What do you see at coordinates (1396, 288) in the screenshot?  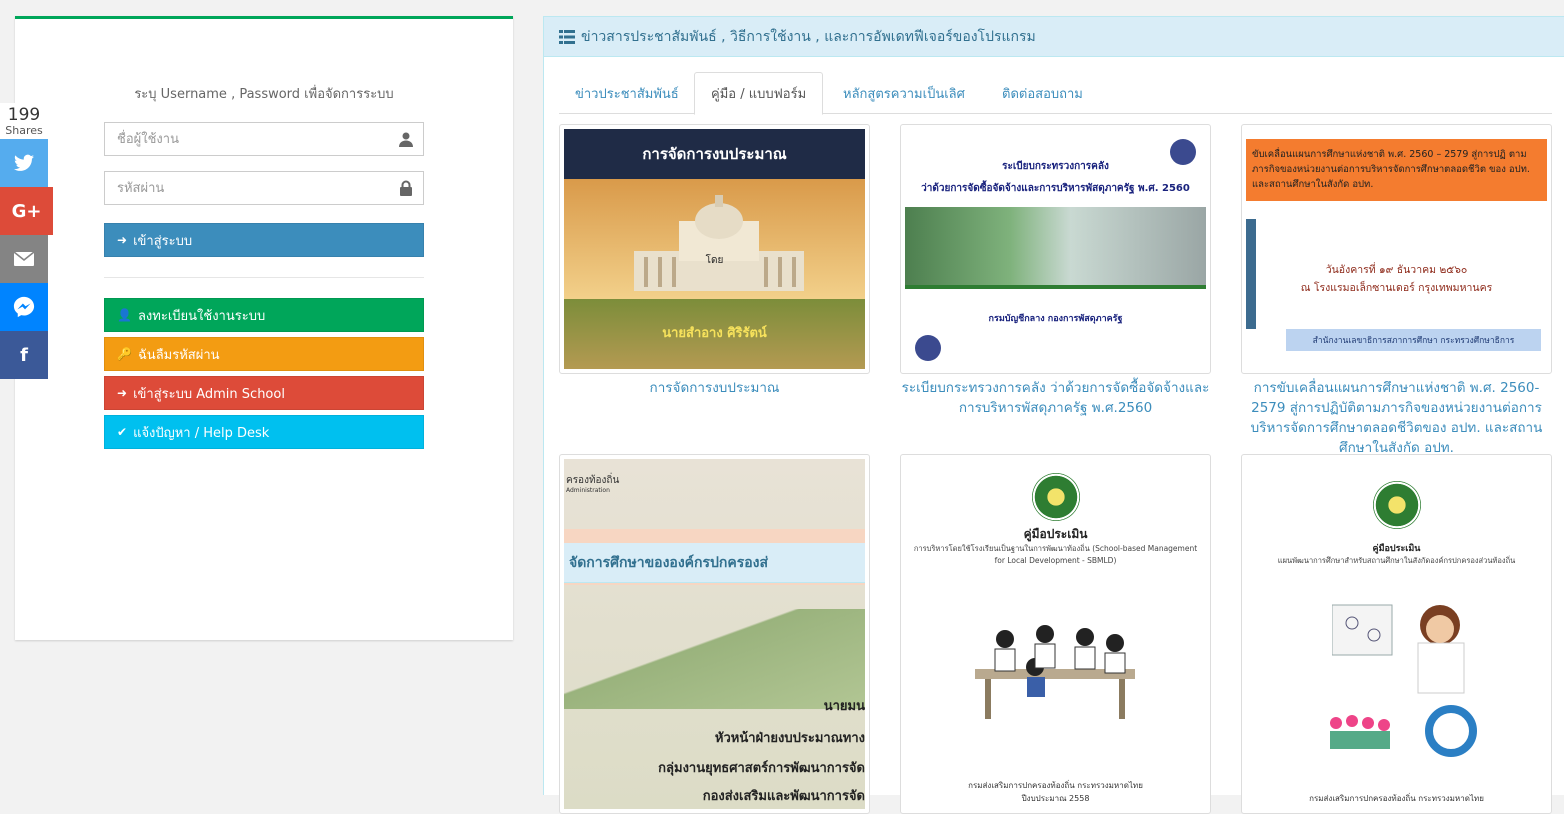 I see `thumb-place-line: ณ โรงแรมอเล็กซานเดอร์ กรุงเทพมหานคร` at bounding box center [1396, 288].